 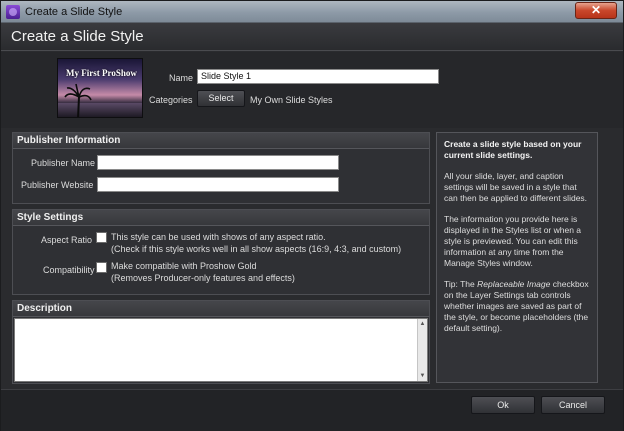 What do you see at coordinates (77, 36) in the screenshot?
I see `dialog-title: Create a Slide Style` at bounding box center [77, 36].